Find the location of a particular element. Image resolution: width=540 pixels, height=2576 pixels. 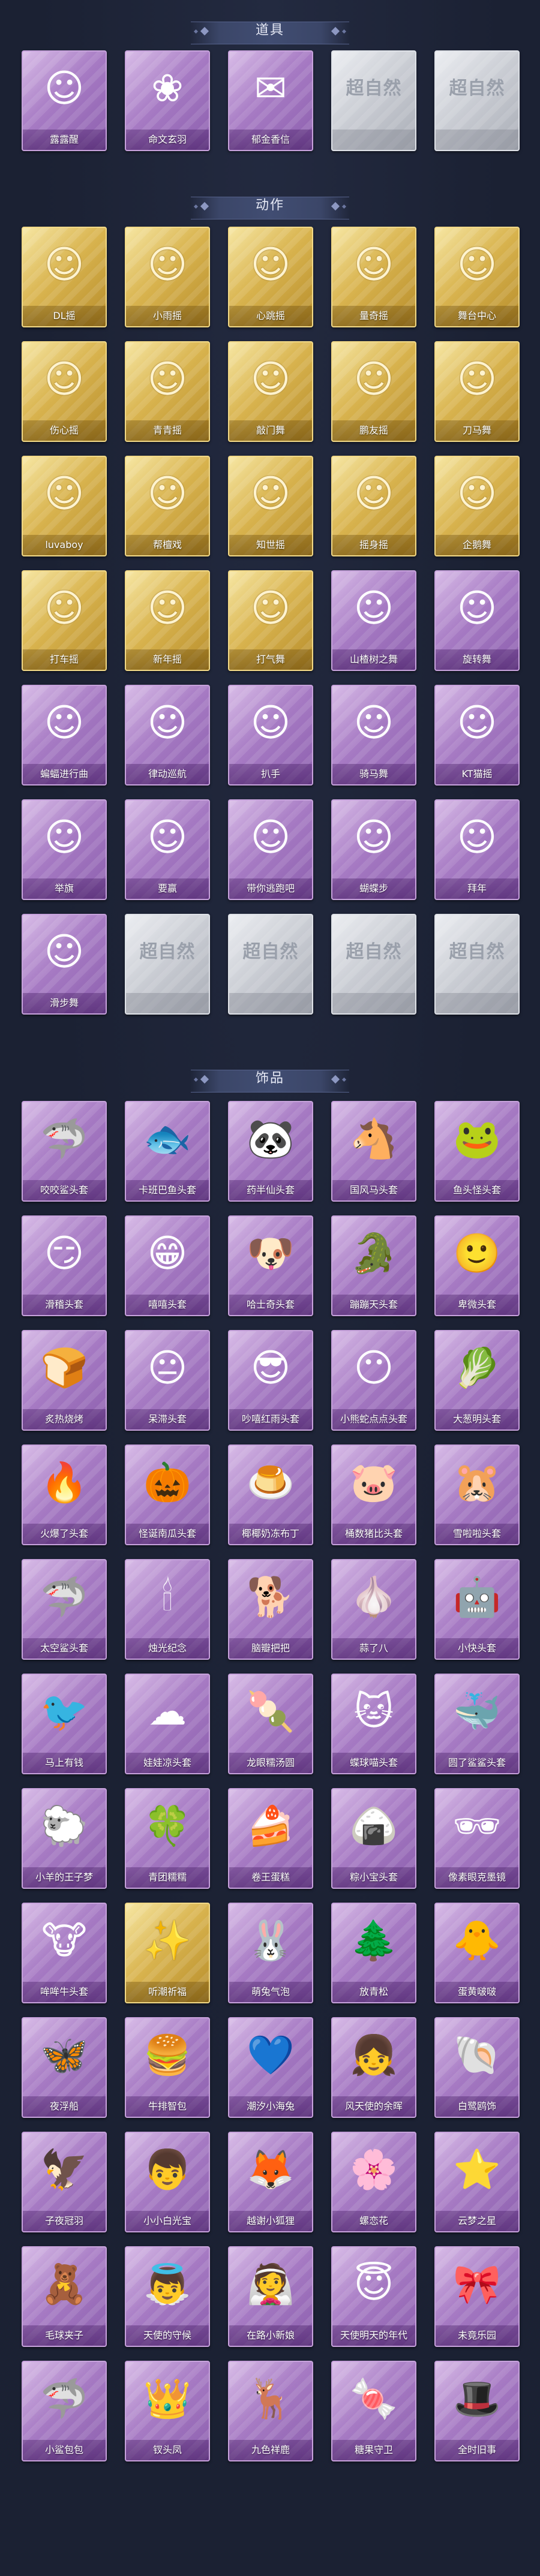

item-card: 🦈 咬咬鲨头套 is located at coordinates (64, 1151).